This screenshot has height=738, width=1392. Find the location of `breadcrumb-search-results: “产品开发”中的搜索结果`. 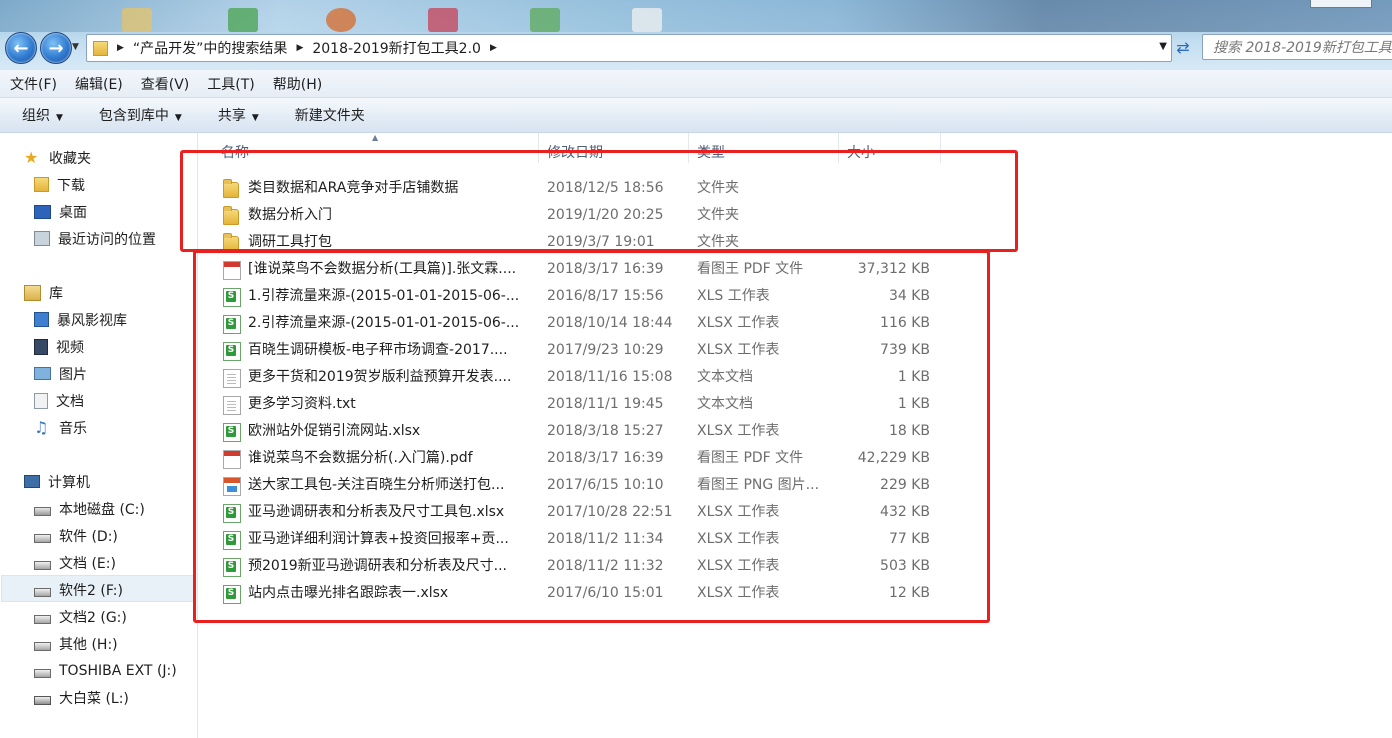

breadcrumb-search-results: “产品开发”中的搜索结果 is located at coordinates (210, 48).